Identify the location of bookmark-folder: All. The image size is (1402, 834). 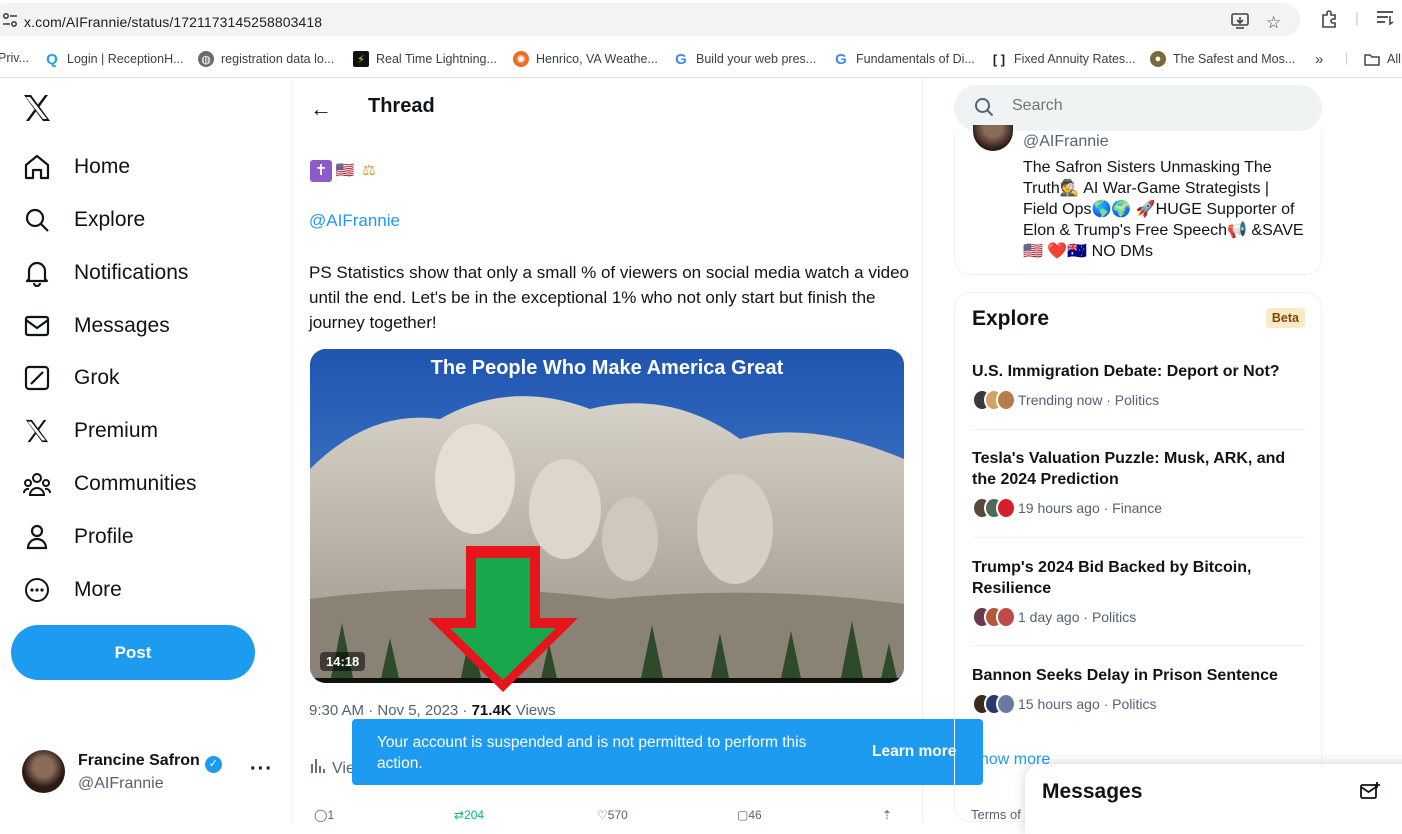
(1382, 59).